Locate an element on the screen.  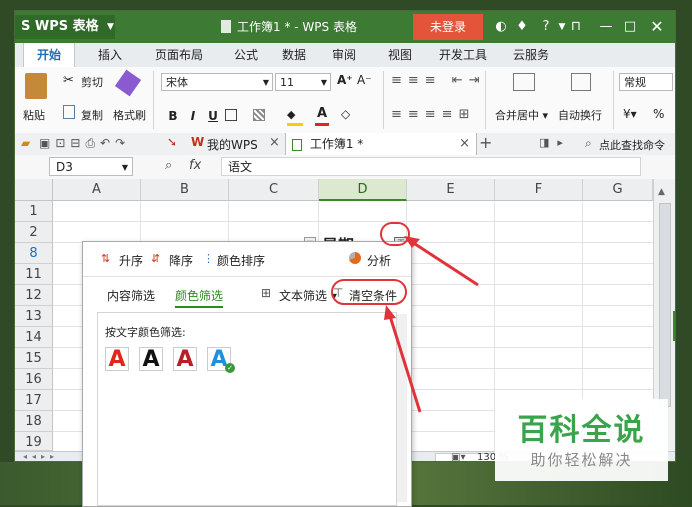
arrow-head is located at coordinates (390, 312).